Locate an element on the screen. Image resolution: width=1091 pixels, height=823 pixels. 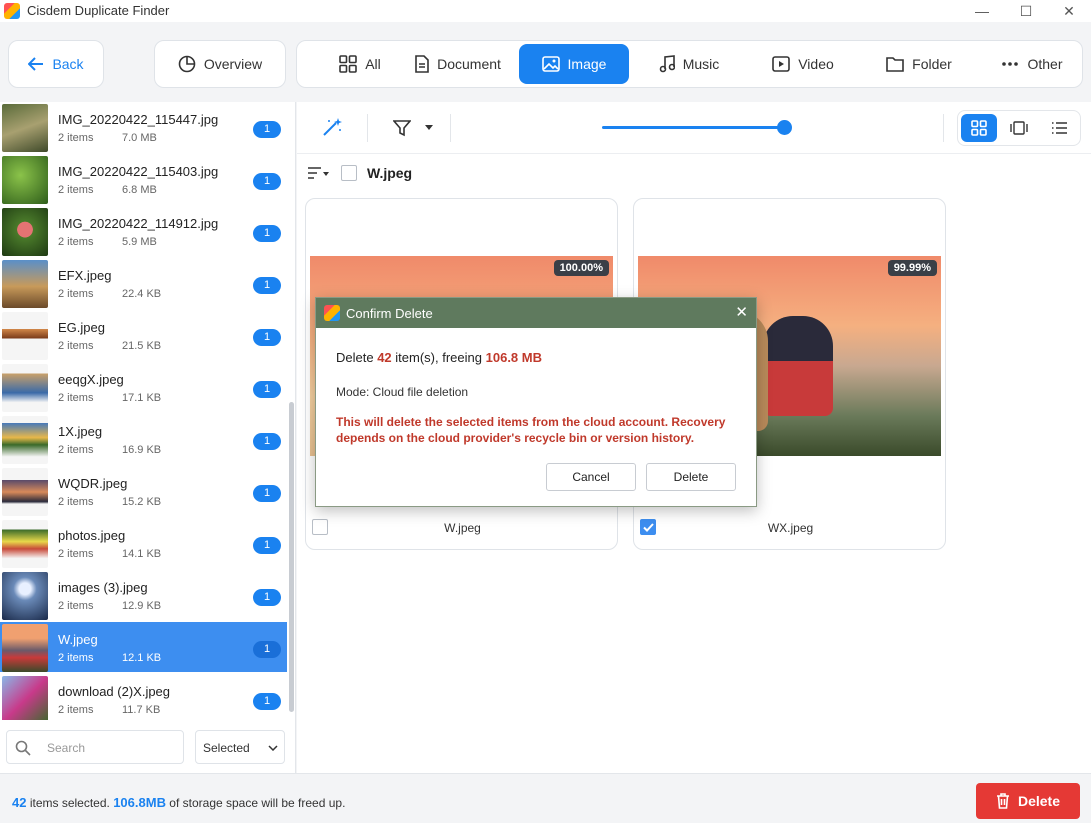
view-mode-group is located at coordinates (1019, 128).